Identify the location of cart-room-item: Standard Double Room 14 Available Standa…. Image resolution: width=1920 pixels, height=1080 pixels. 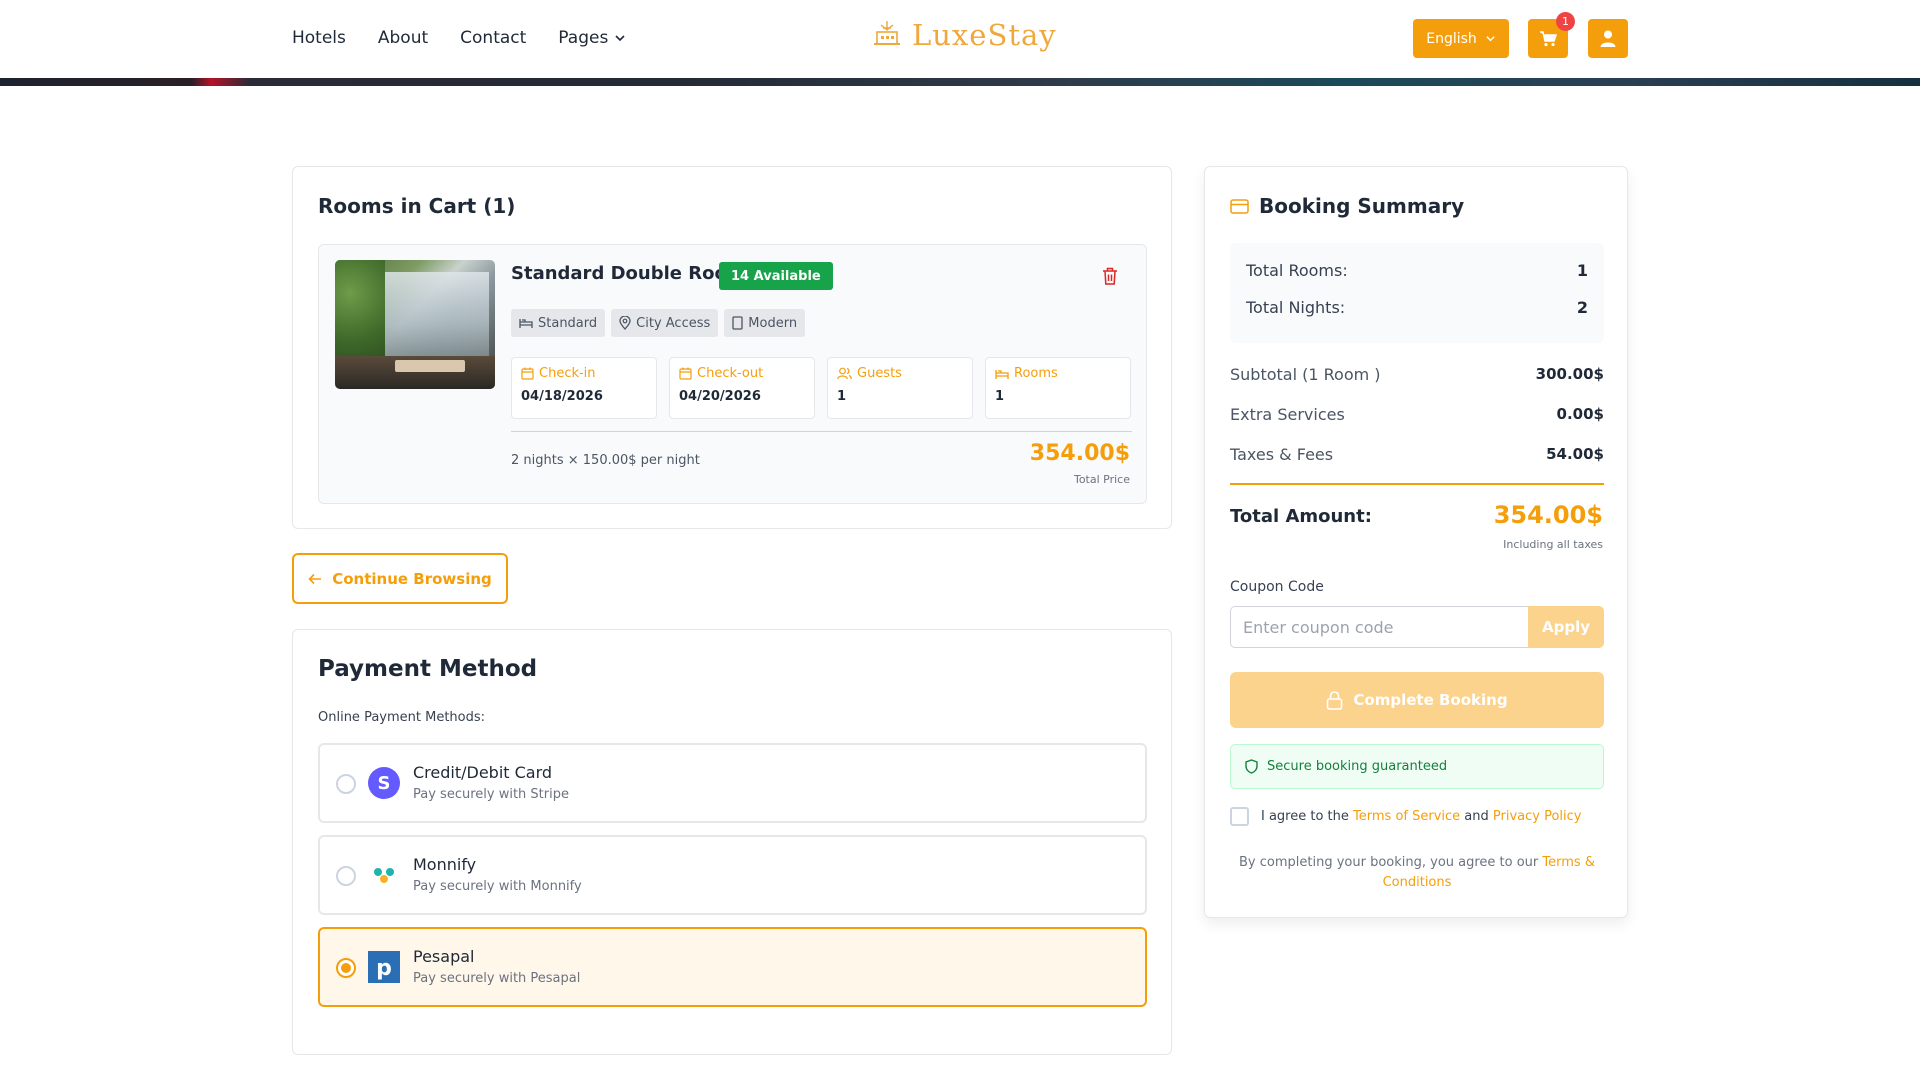
(732, 374).